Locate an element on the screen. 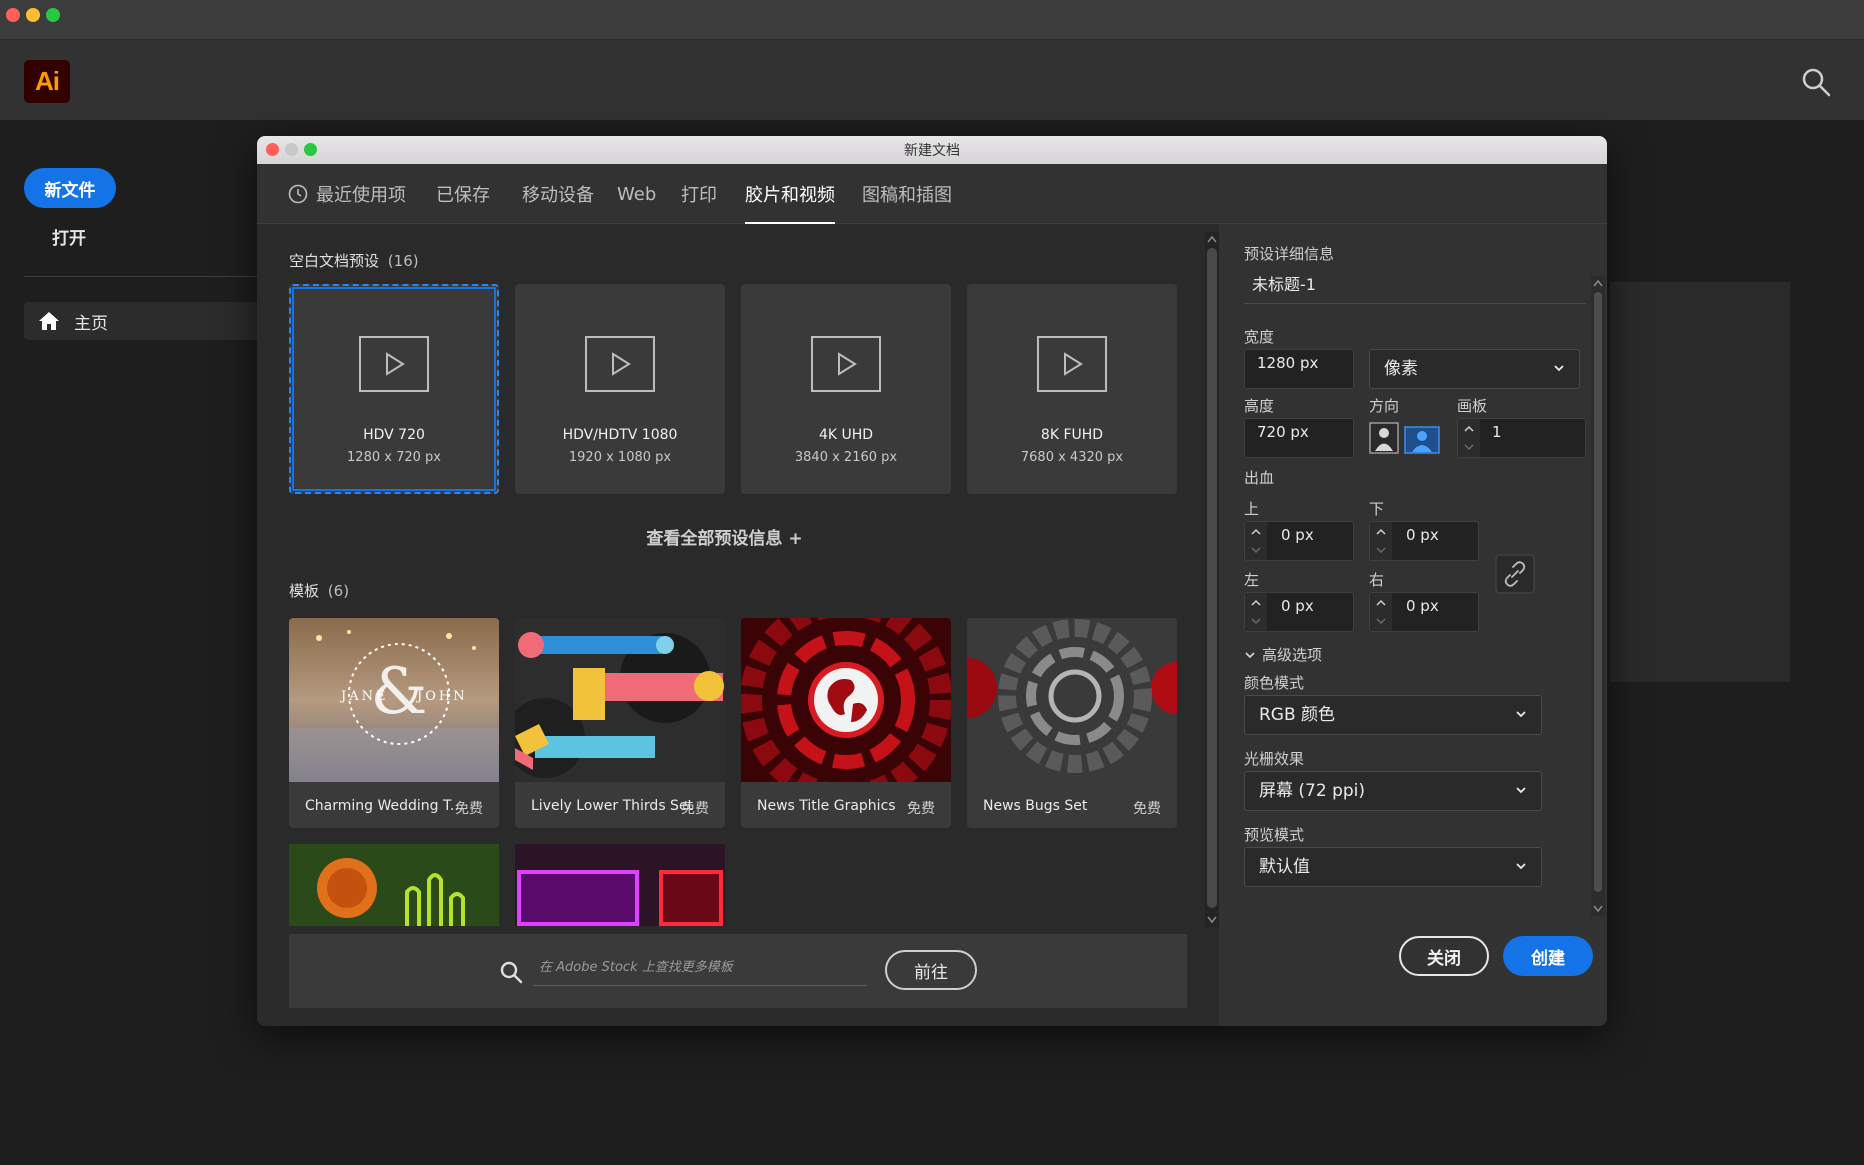 This screenshot has width=1864, height=1165. tab-label: 已保存 is located at coordinates (463, 195).